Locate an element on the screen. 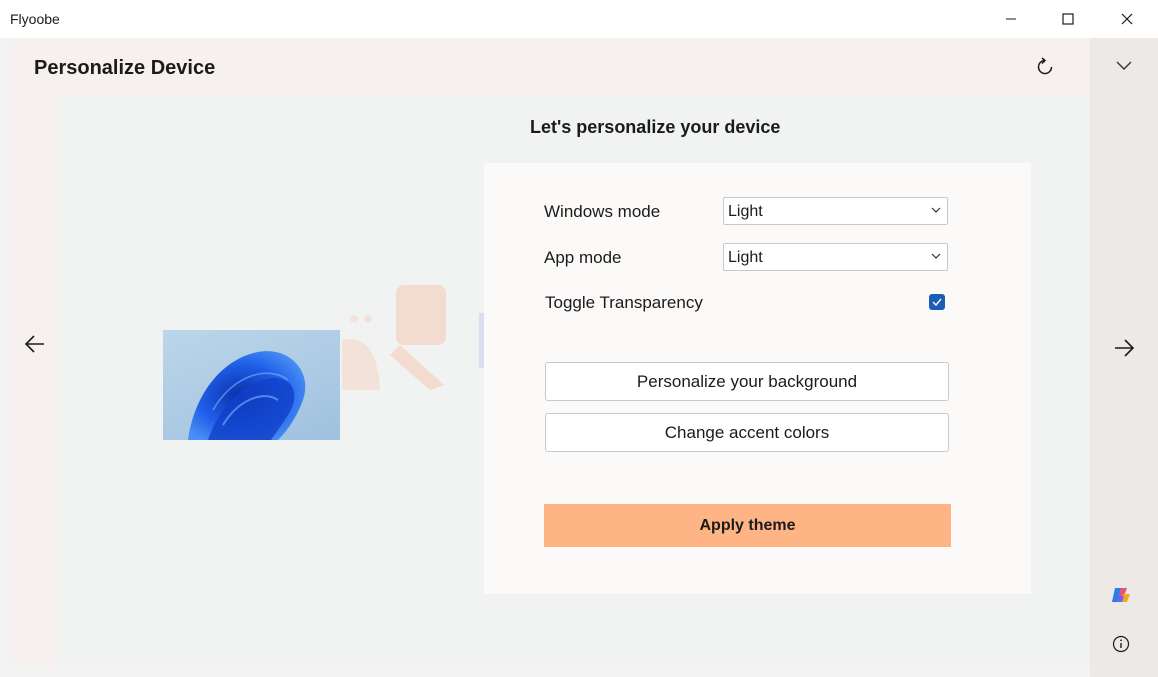 The height and width of the screenshot is (677, 1158). next-button is located at coordinates (1124, 348).